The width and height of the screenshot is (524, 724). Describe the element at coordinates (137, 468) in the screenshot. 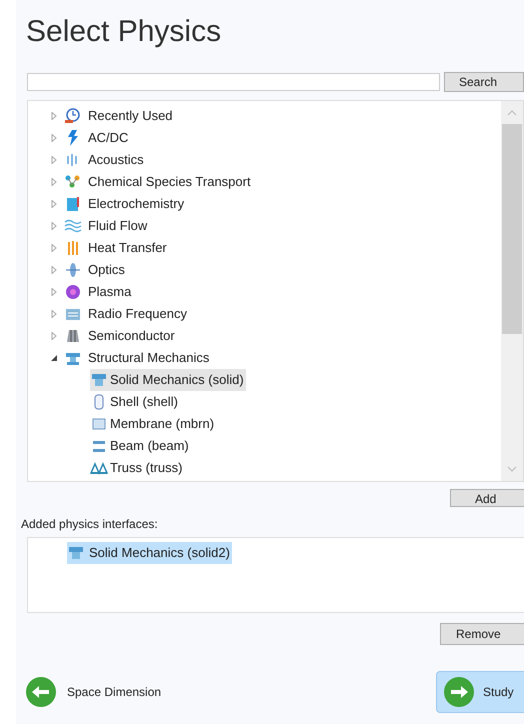

I see `tree-item: Truss (truss)` at that location.